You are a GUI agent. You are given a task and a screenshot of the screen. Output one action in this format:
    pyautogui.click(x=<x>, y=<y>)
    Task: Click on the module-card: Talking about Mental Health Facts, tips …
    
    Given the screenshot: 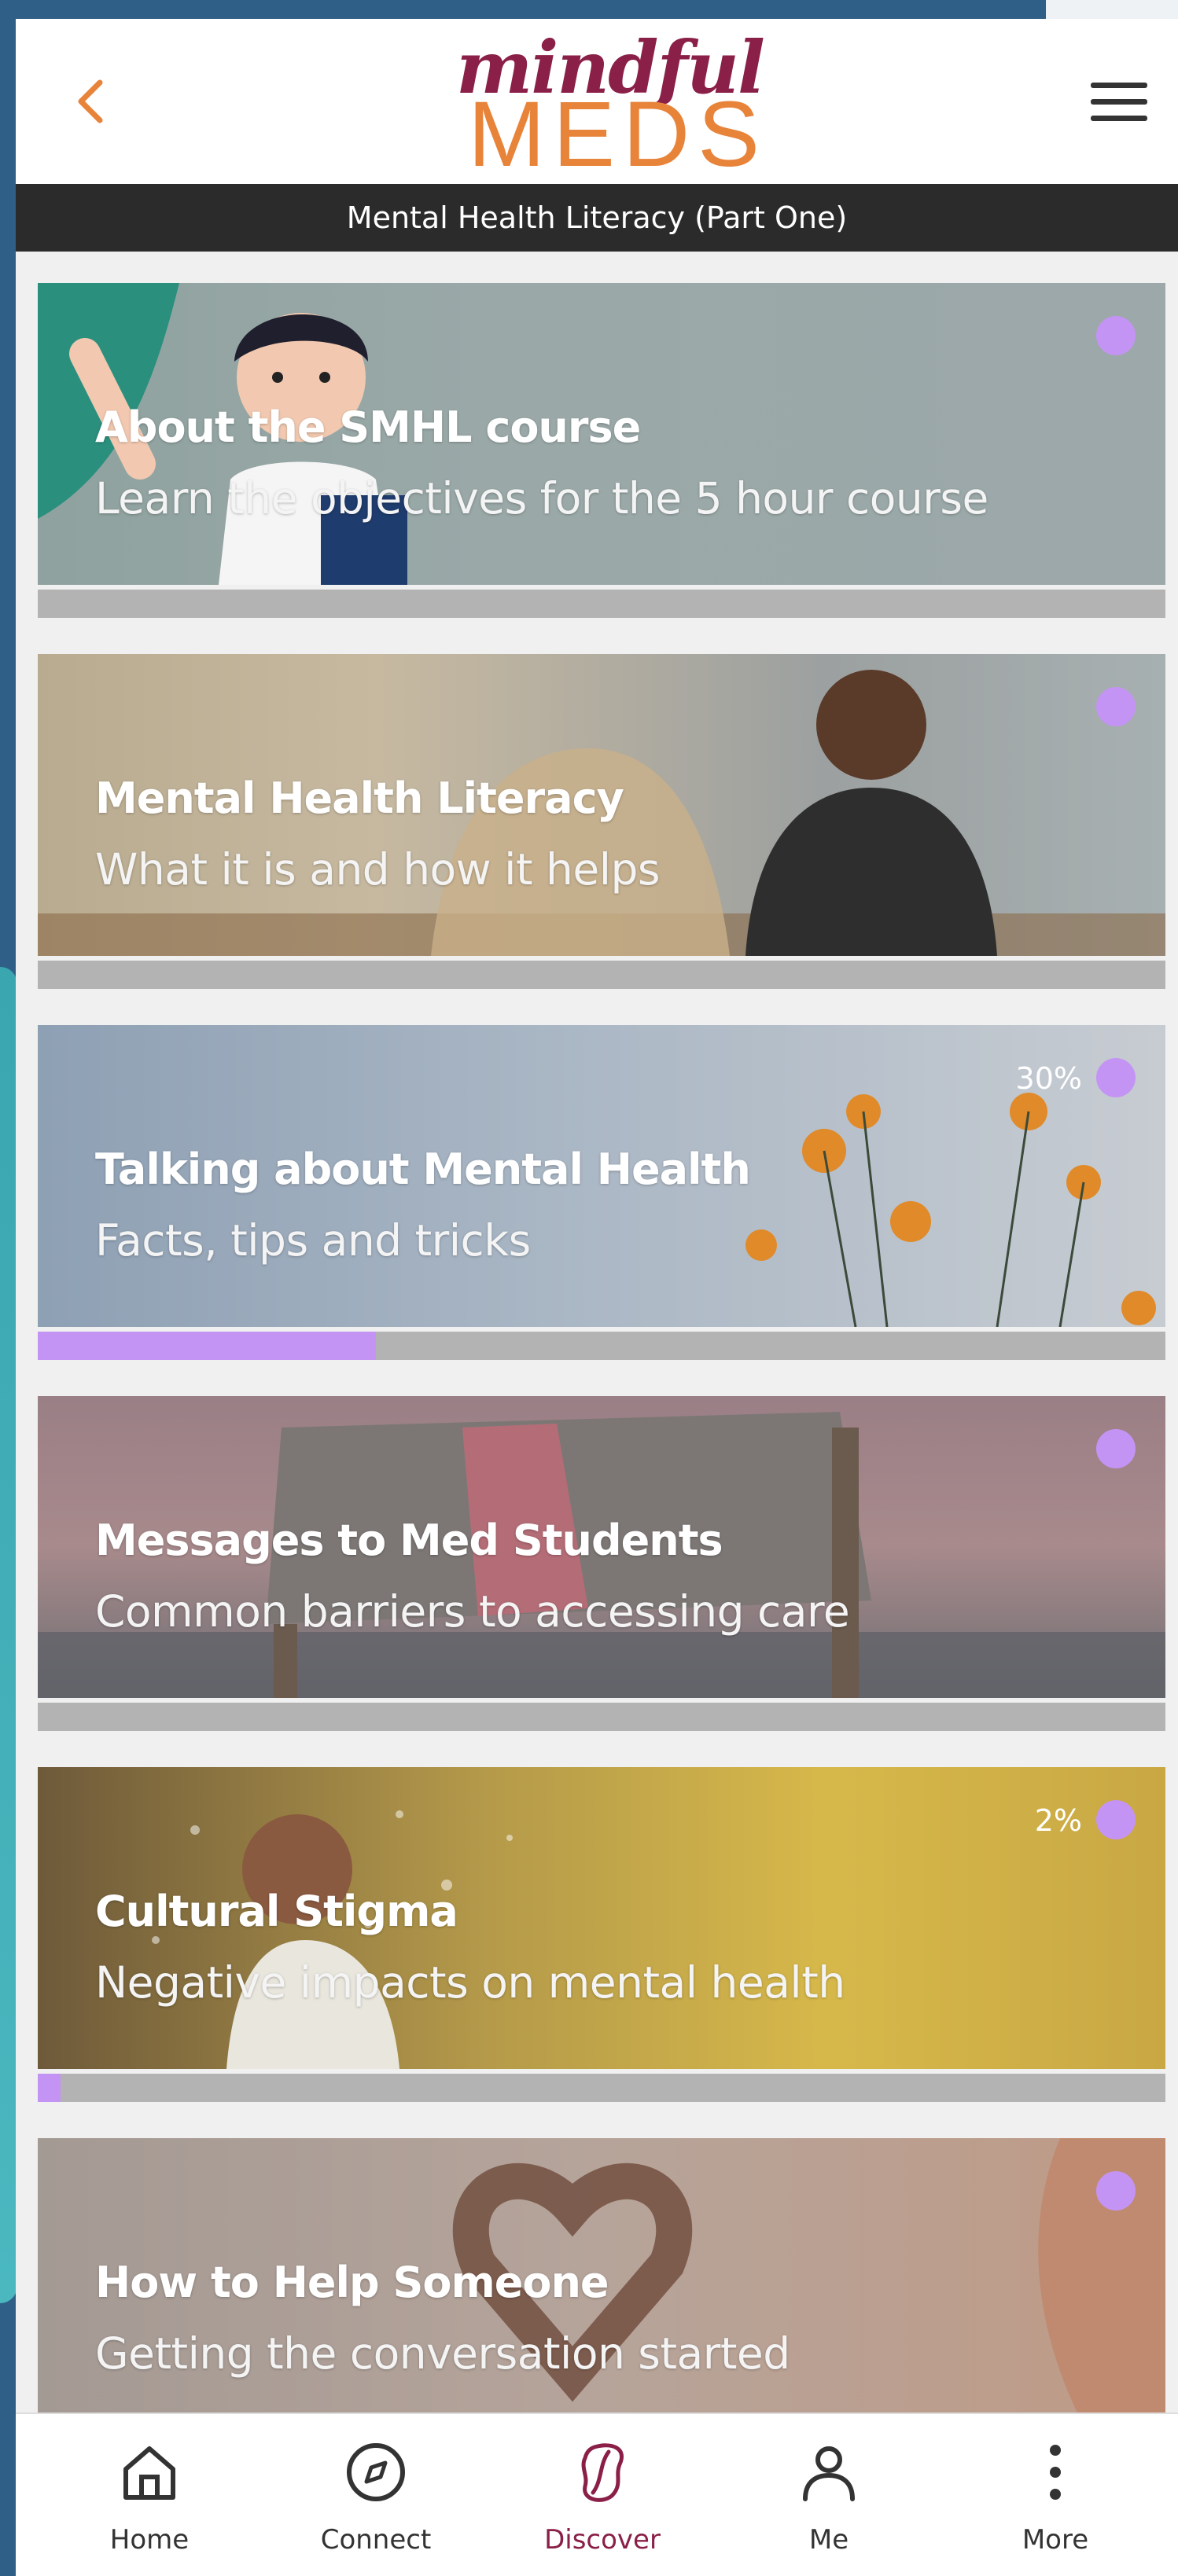 What is the action you would take?
    pyautogui.click(x=601, y=1192)
    